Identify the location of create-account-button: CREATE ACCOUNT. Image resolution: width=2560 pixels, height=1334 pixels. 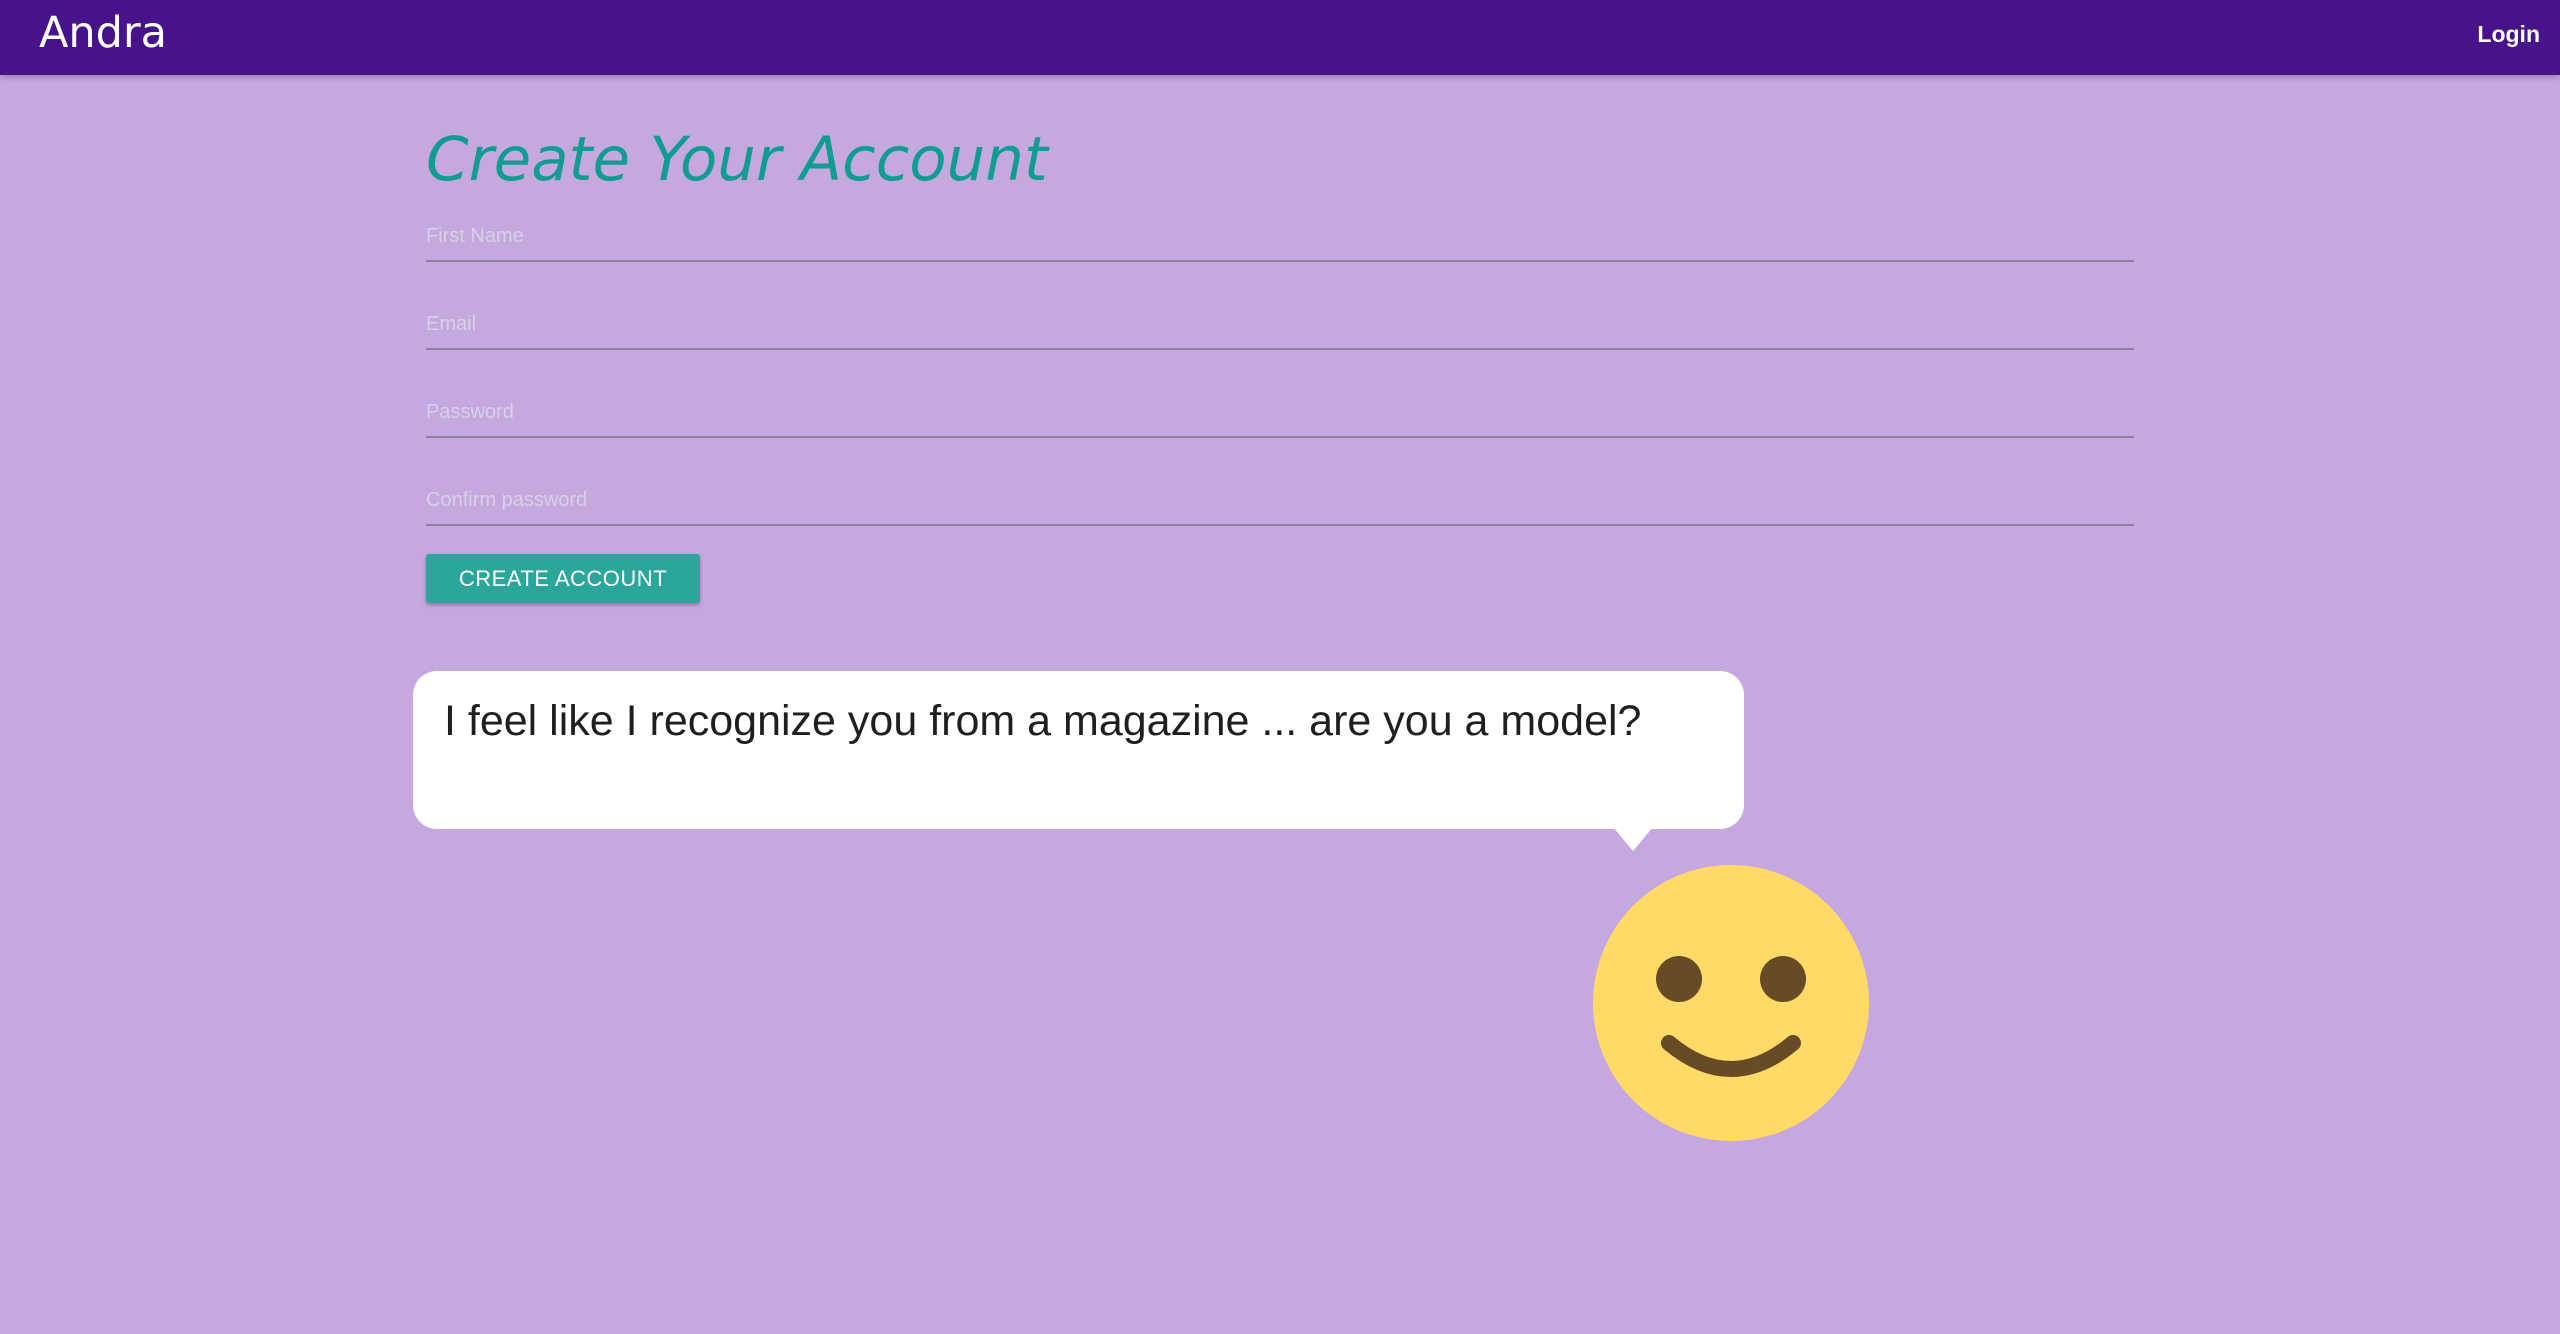
(563, 578).